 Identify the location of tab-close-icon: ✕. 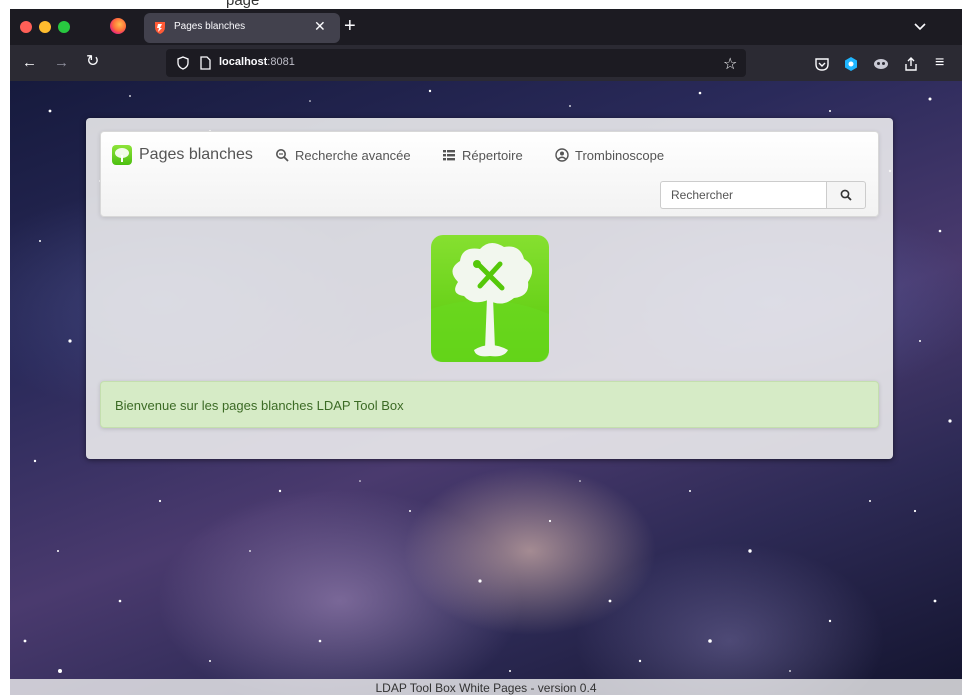
(320, 26).